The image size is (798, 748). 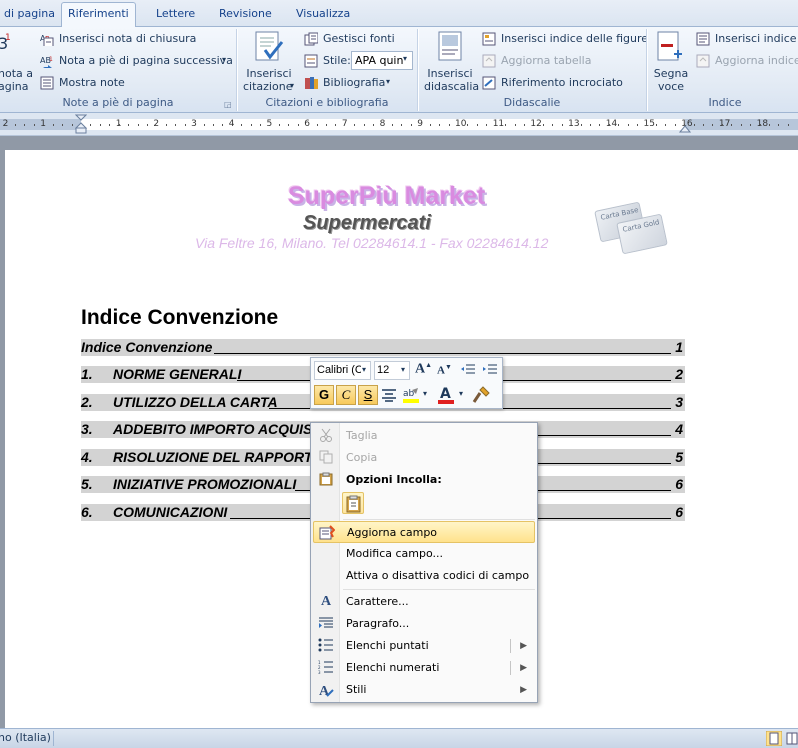 I want to click on ruler-tick-label: 17, so click(x=724, y=124).